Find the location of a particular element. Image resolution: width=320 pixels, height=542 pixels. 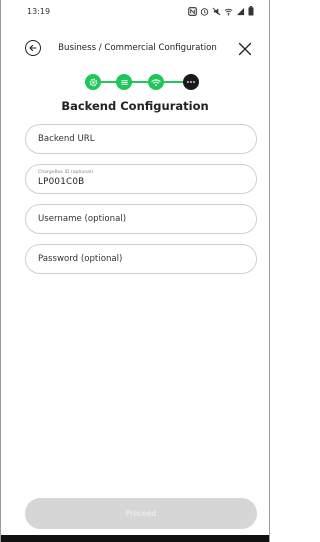

status-icons is located at coordinates (221, 11).